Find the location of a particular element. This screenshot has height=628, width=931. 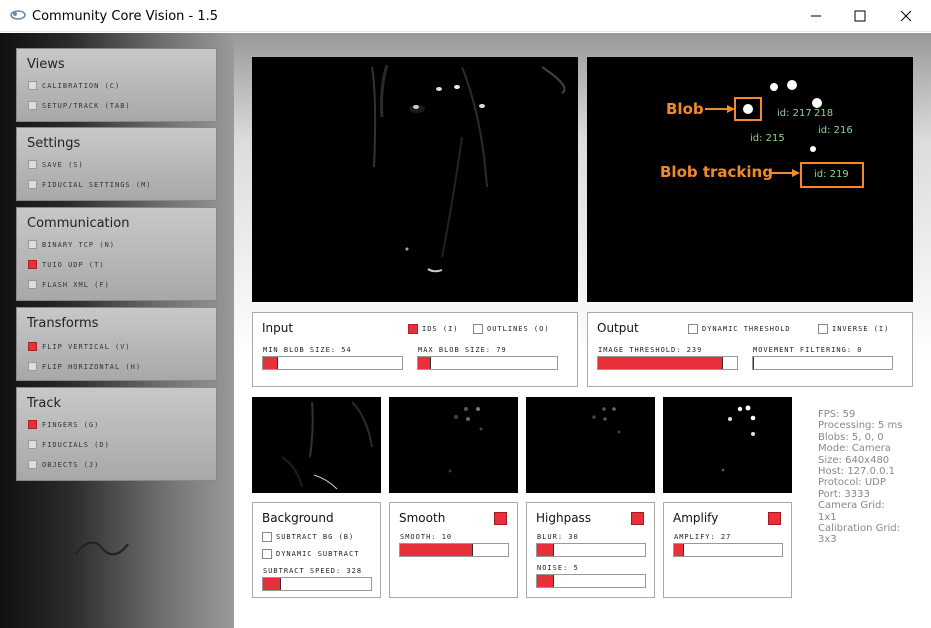

background-preview is located at coordinates (316, 445).